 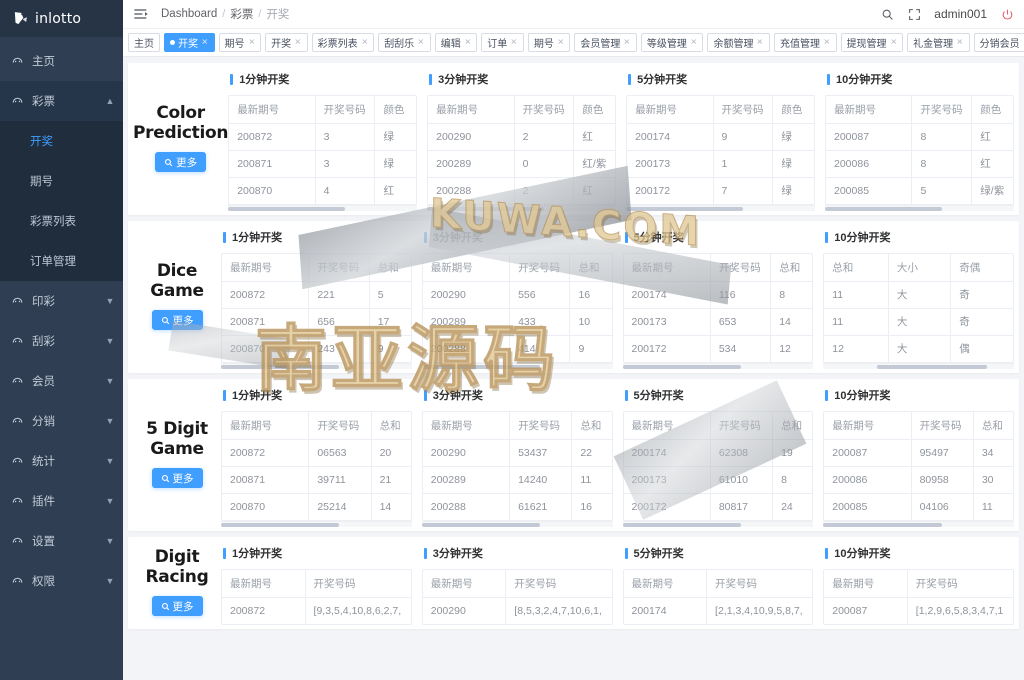 What do you see at coordinates (594, 137) in the screenshot?
I see `table-cell: 红` at bounding box center [594, 137].